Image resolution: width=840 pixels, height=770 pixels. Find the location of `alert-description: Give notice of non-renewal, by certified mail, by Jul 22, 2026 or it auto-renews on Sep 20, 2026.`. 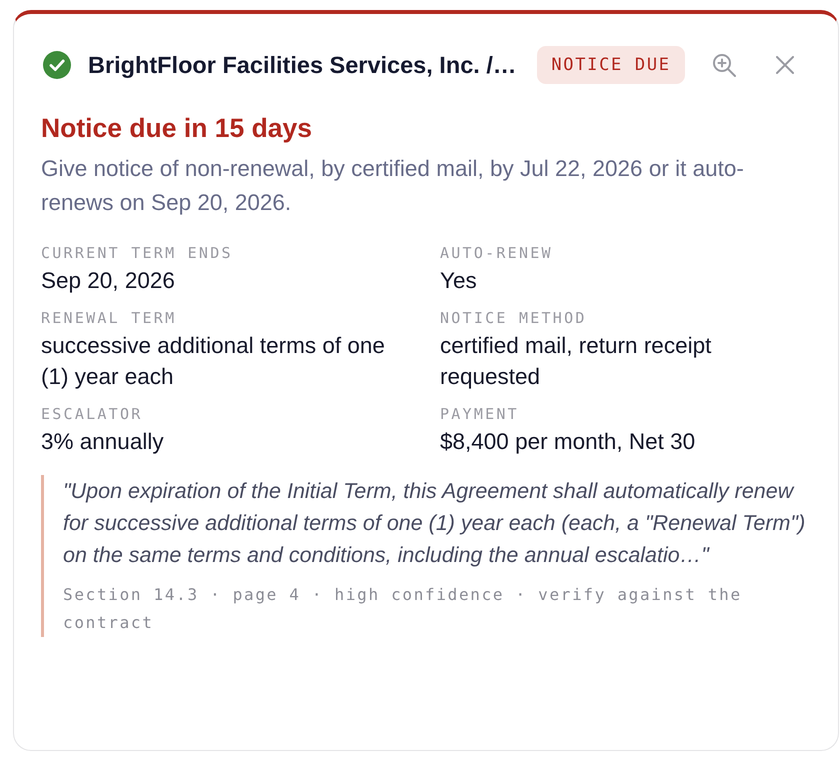

alert-description: Give notice of non-renewal, by certified mail, by Jul 22, 2026 or it auto-renews on Sep 20, 2026. is located at coordinates (393, 186).